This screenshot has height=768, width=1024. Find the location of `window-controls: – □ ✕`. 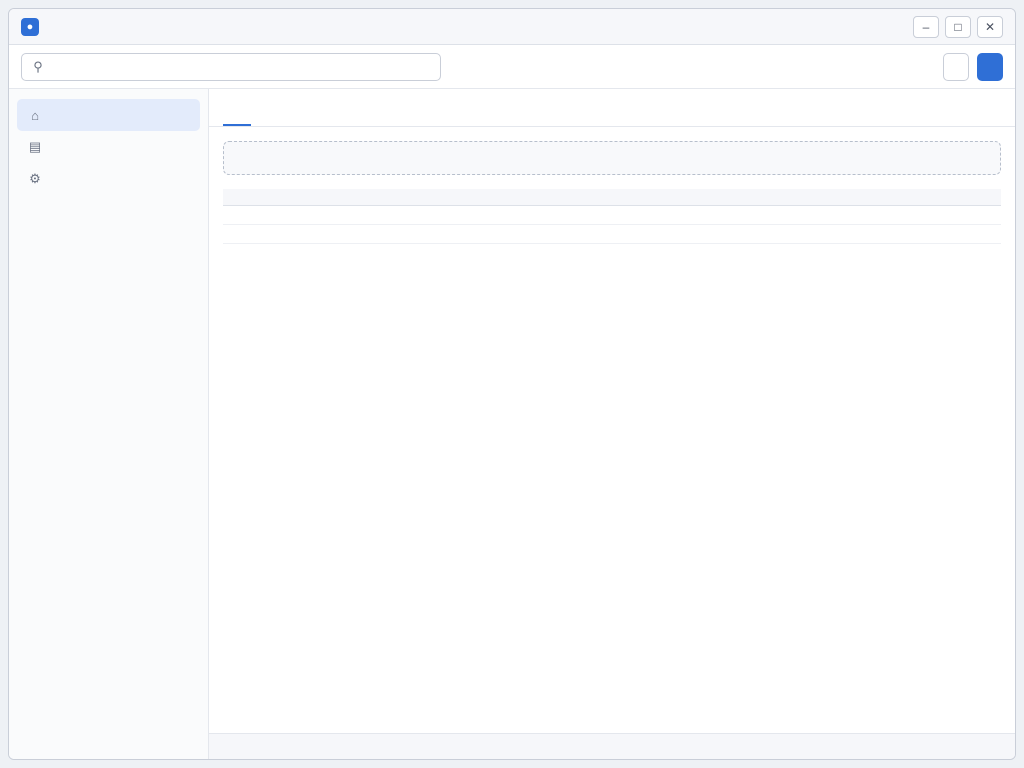

window-controls: – □ ✕ is located at coordinates (958, 26).